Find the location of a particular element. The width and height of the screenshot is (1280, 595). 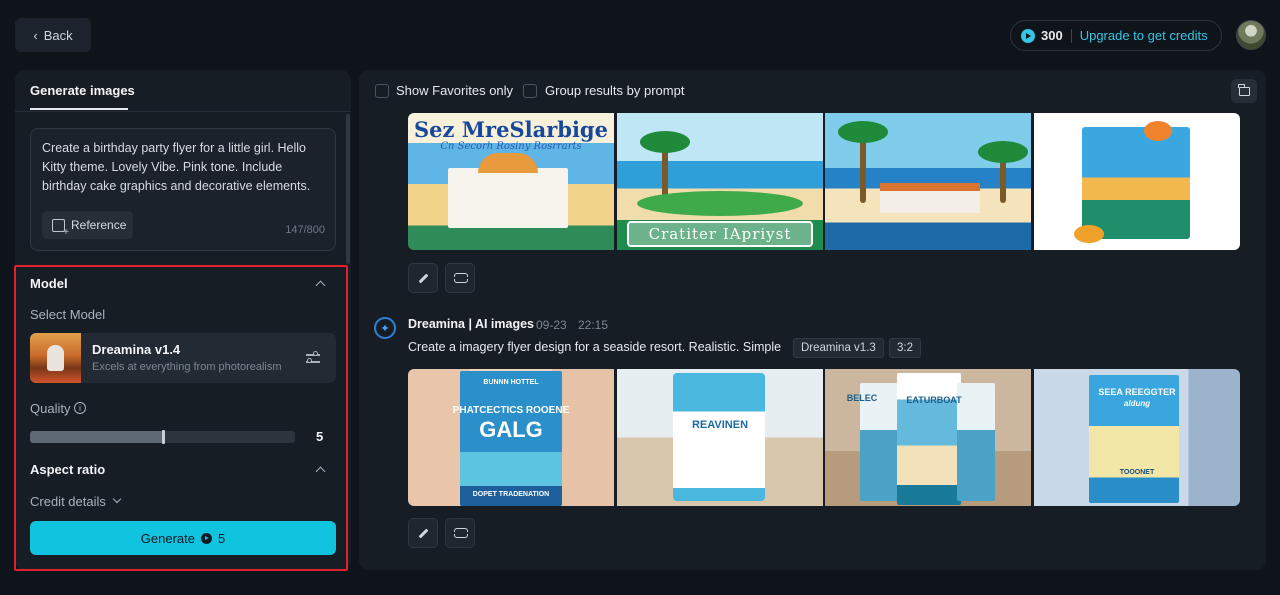

result-image: REAVINEN is located at coordinates (720, 437).